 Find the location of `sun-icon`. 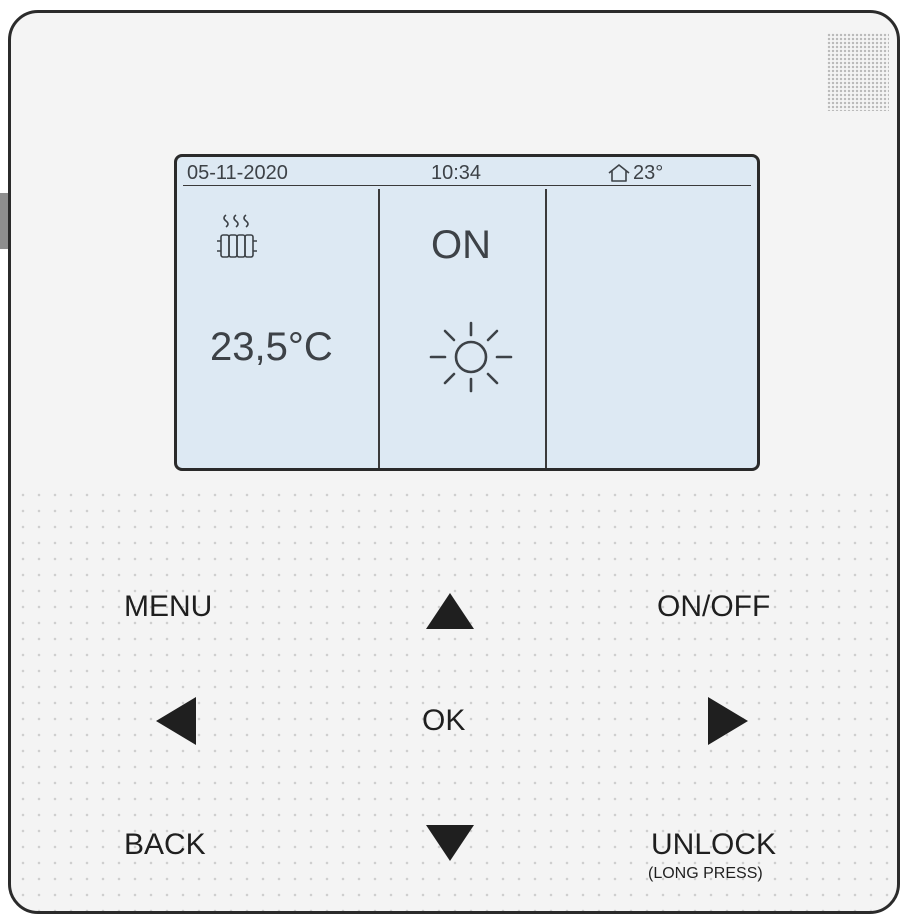

sun-icon is located at coordinates (471, 357).